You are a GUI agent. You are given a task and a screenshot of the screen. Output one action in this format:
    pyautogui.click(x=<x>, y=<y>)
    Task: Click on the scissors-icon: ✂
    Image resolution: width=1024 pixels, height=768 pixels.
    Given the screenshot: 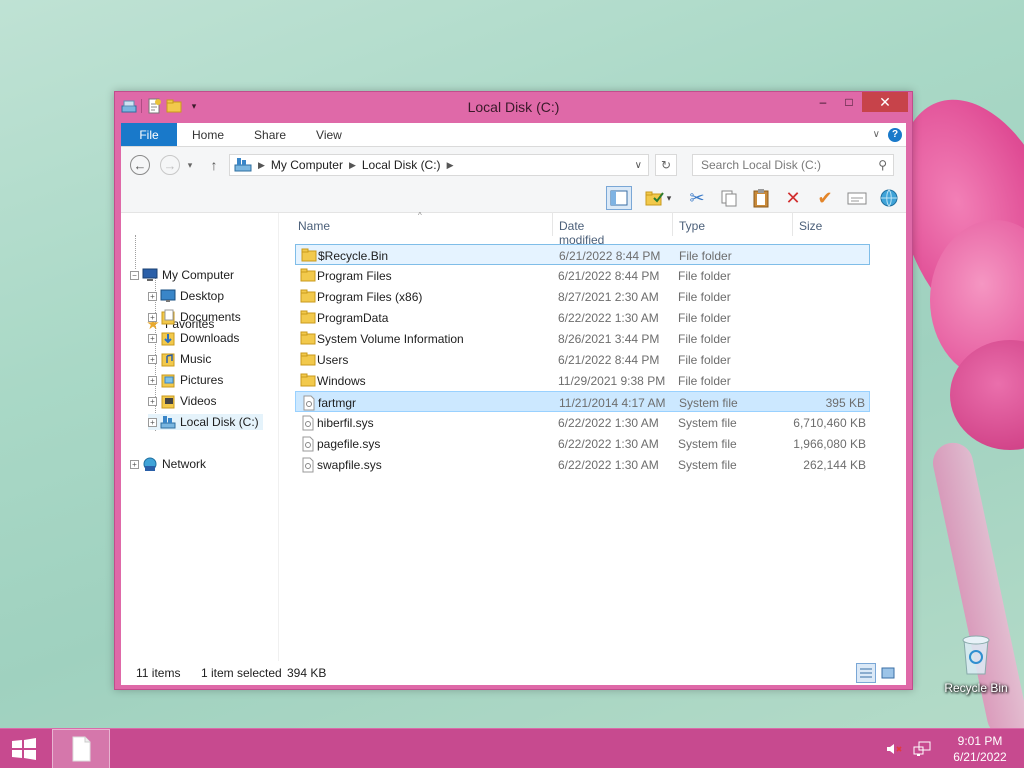 What is the action you would take?
    pyautogui.click(x=697, y=197)
    